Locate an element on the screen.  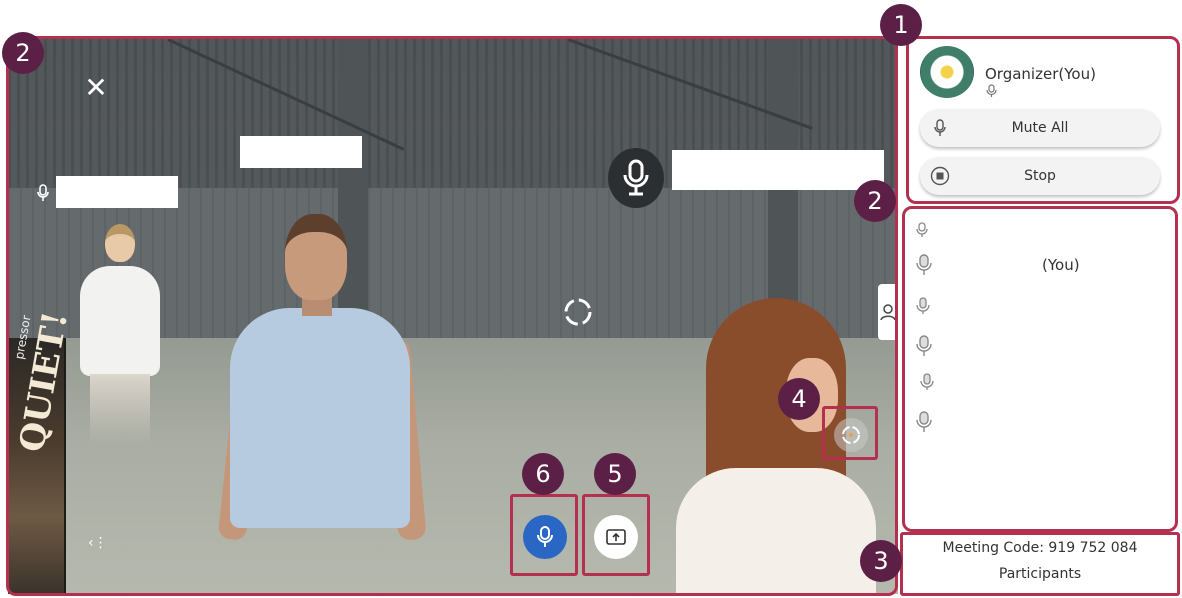
share-screen-icon is located at coordinates (616, 537).